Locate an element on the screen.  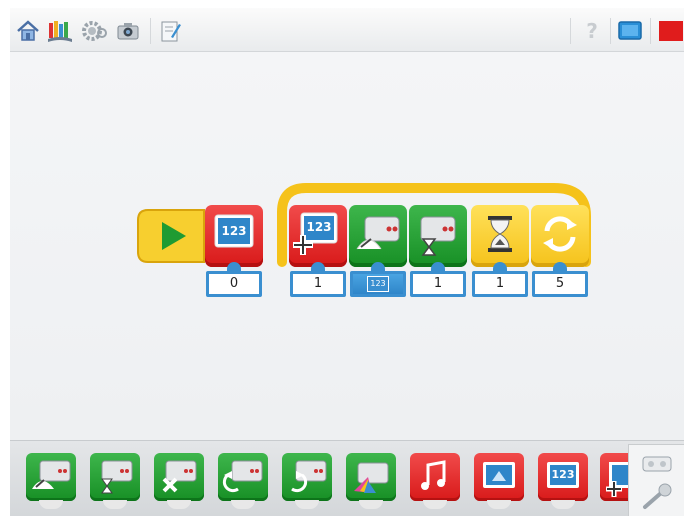
palette-sound is located at coordinates (435, 477).